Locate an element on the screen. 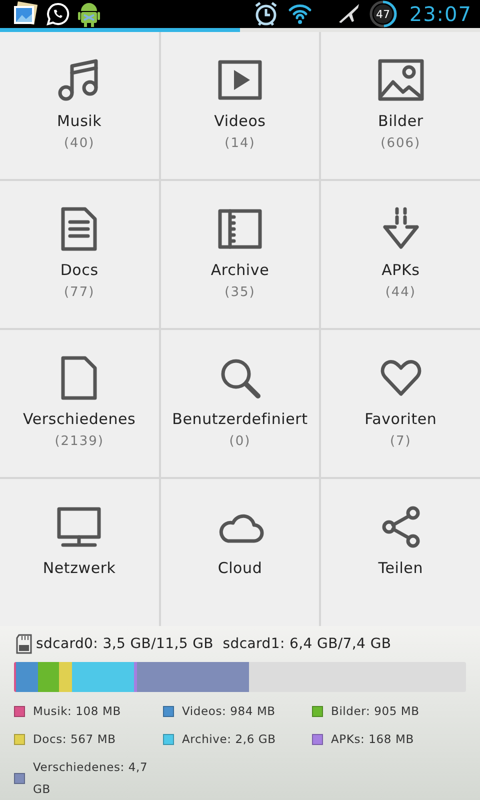  item-count: (7) is located at coordinates (401, 441).